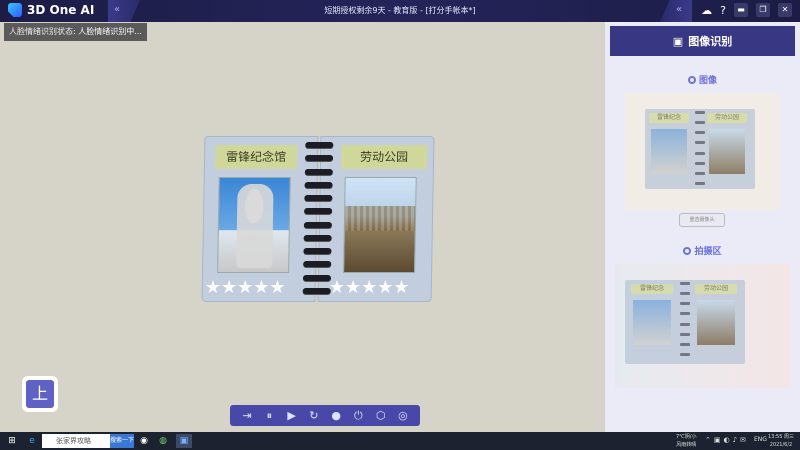 This screenshot has height=450, width=800. I want to click on left-page-label: 雷锋纪念馆, so click(256, 157).